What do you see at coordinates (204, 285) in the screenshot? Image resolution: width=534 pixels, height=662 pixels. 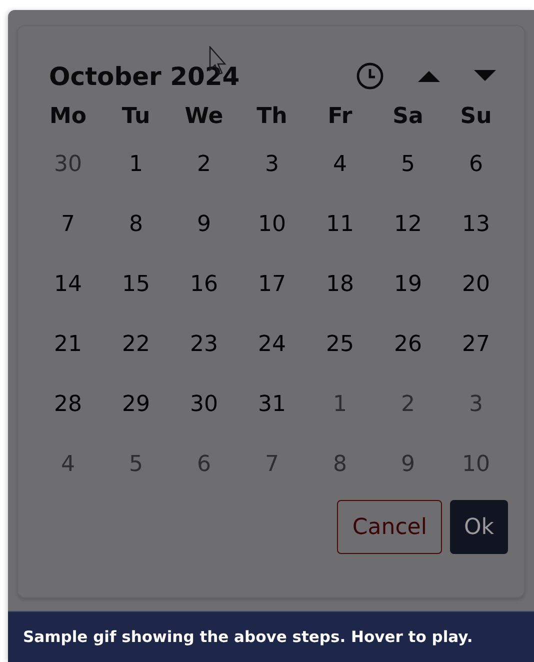 I see `day-cell: 16` at bounding box center [204, 285].